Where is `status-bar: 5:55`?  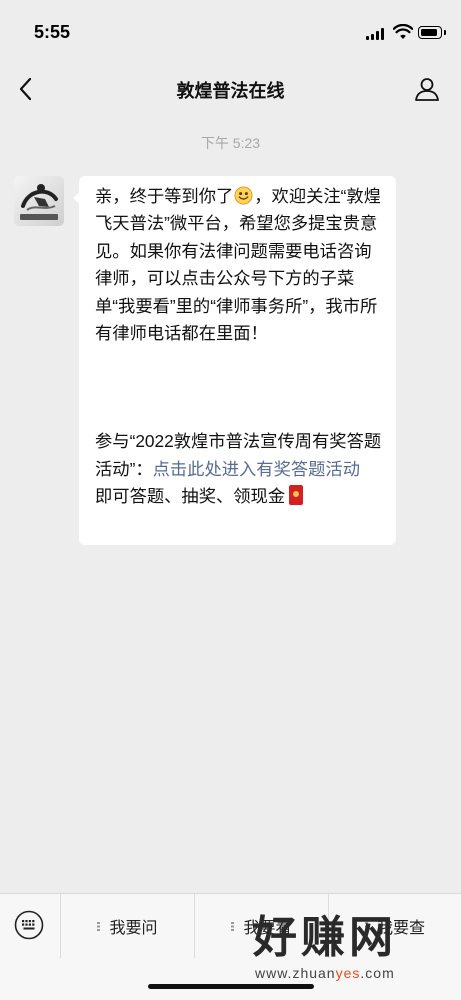
status-bar: 5:55 is located at coordinates (230, 33).